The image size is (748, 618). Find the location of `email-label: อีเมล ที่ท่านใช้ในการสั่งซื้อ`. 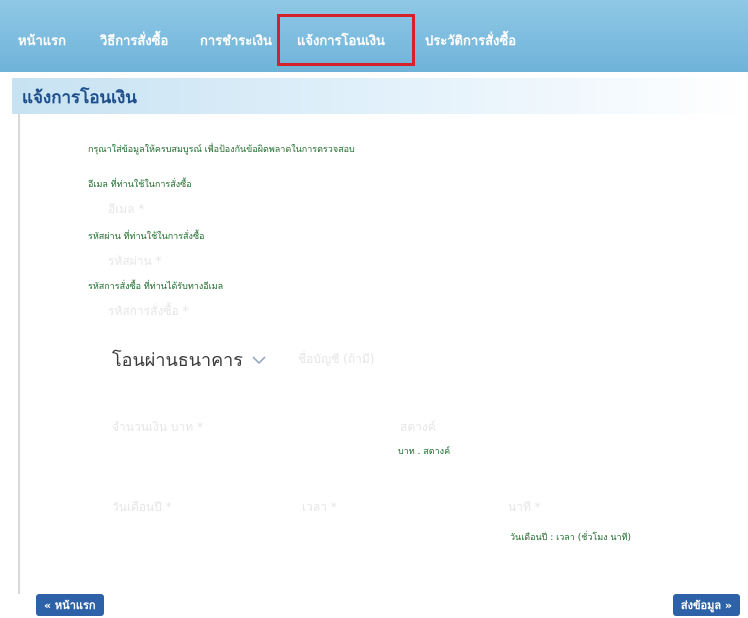

email-label: อีเมล ที่ท่านใช้ในการสั่งซื้อ is located at coordinates (140, 185).